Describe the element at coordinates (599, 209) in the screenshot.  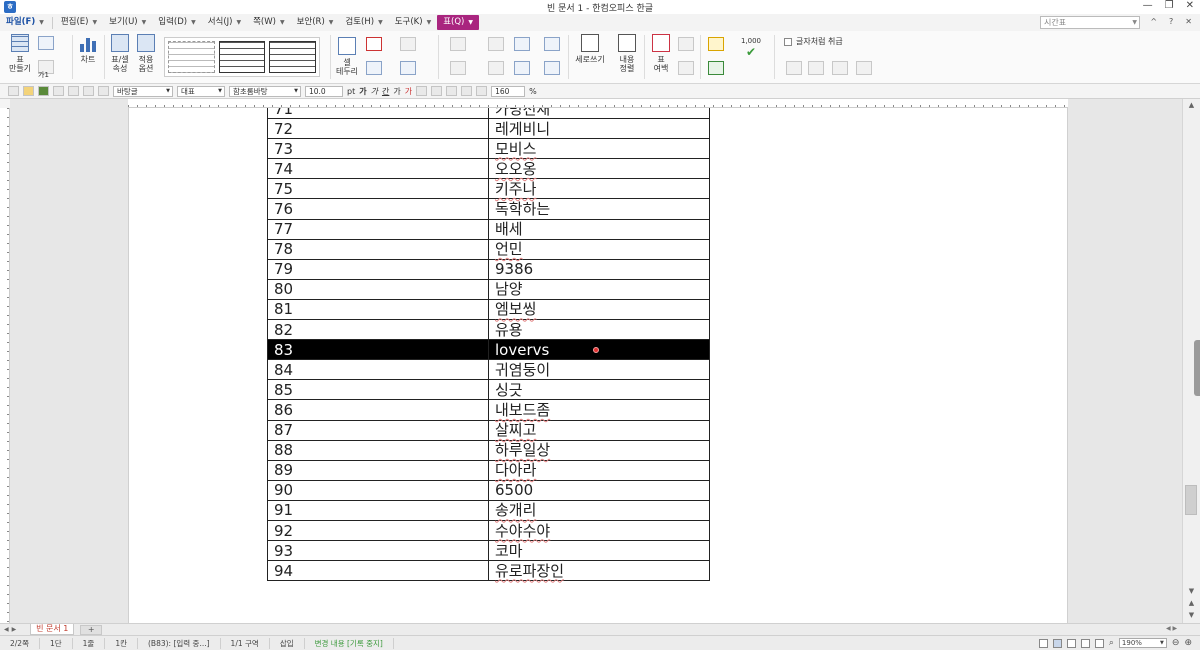
I see `cell-nickname: 독학하는` at that location.